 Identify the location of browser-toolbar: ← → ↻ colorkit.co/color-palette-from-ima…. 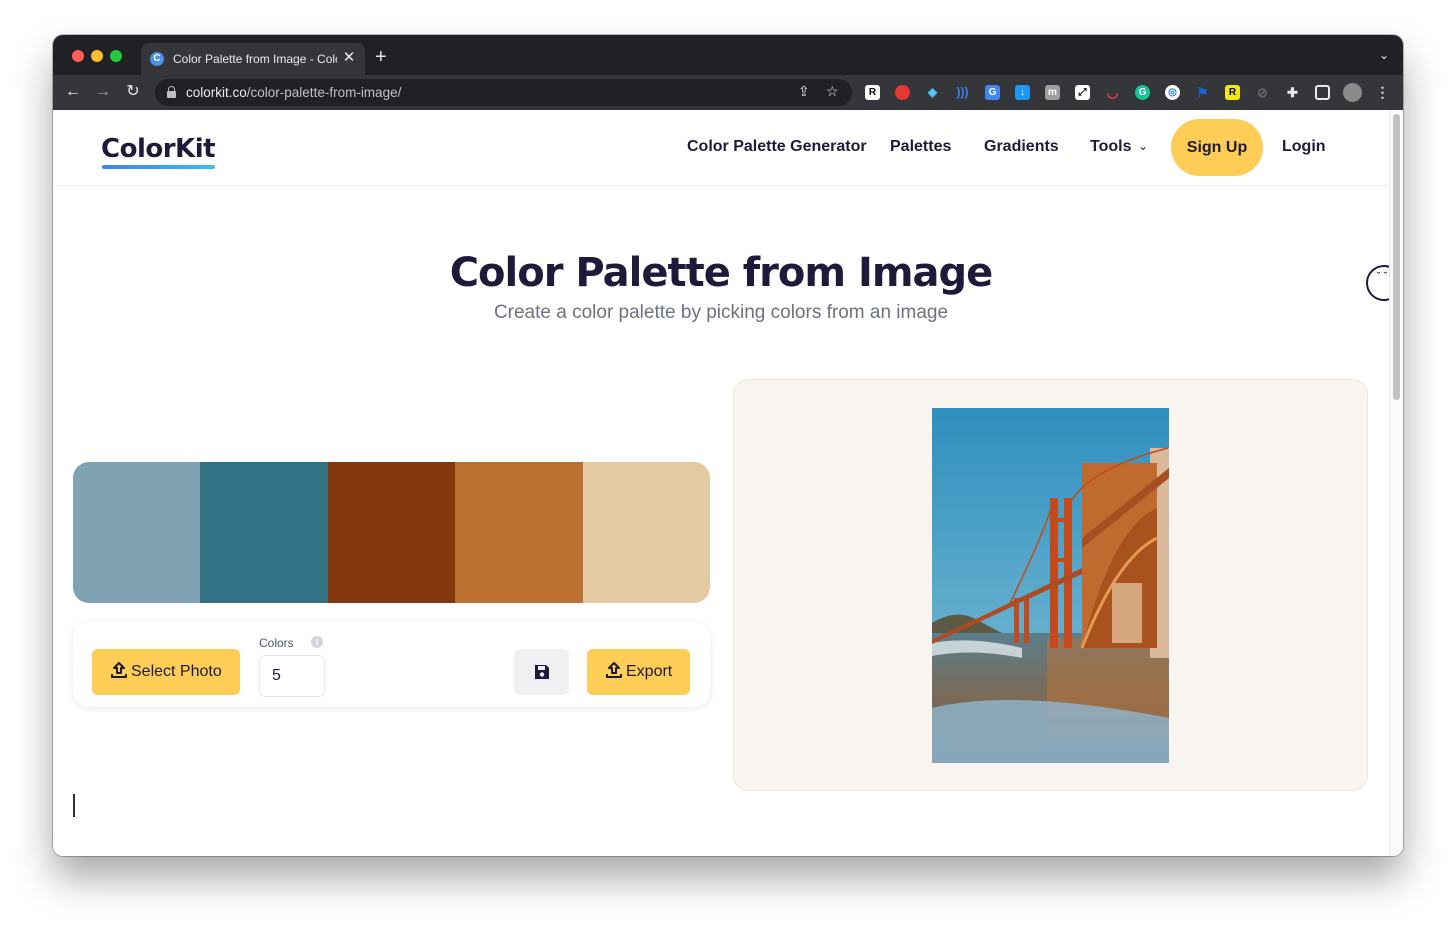
(728, 92).